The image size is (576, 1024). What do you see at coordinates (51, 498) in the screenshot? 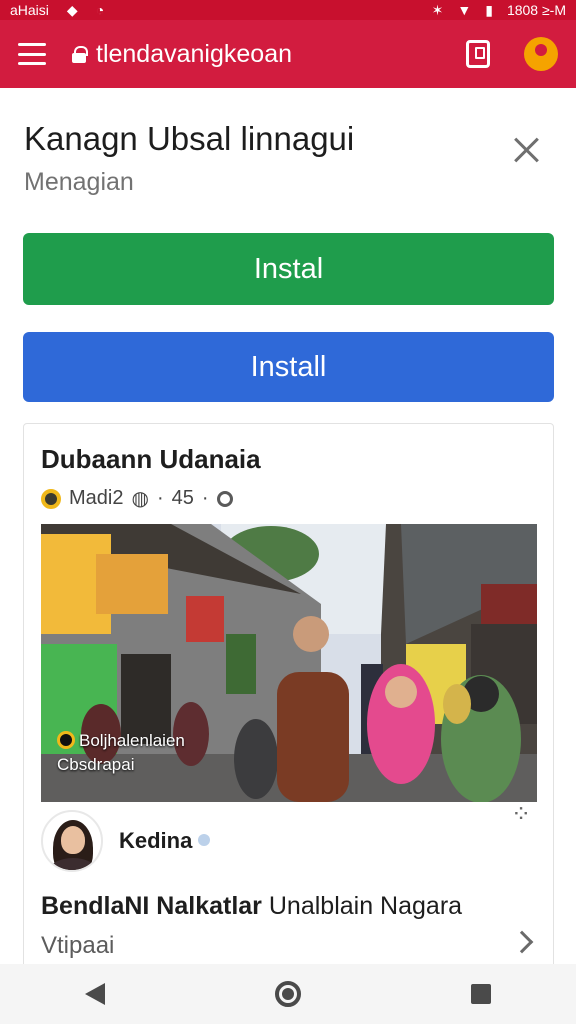
I see `page-icon` at bounding box center [51, 498].